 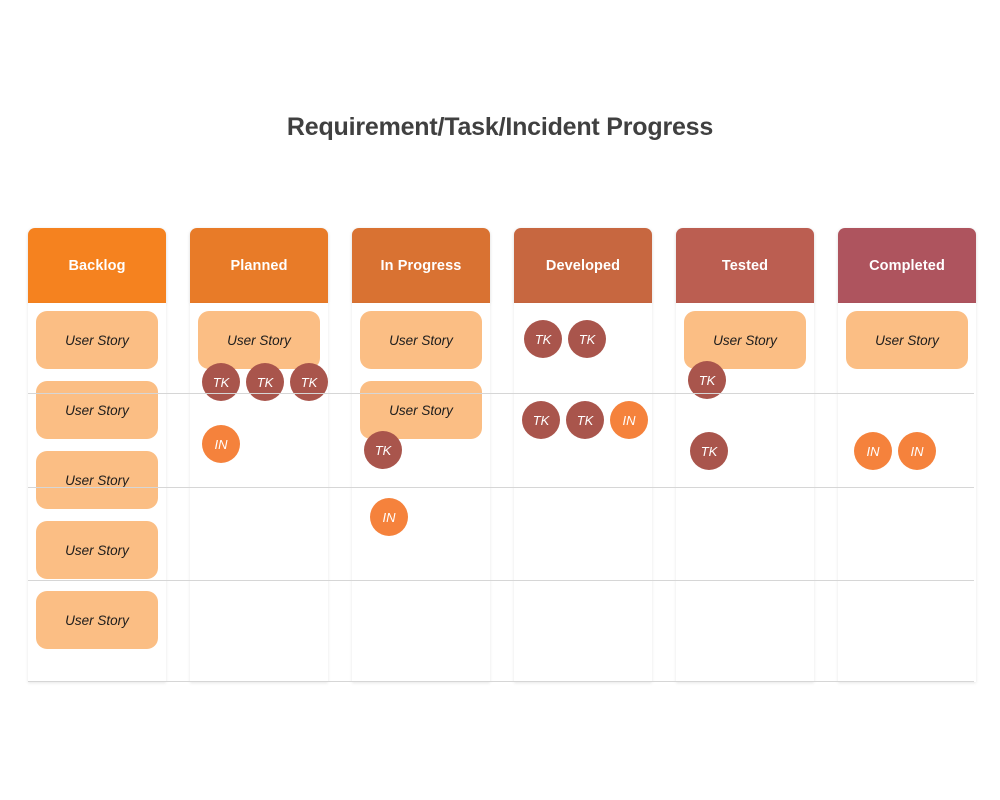 I want to click on column-header-developed: Developed, so click(x=583, y=265).